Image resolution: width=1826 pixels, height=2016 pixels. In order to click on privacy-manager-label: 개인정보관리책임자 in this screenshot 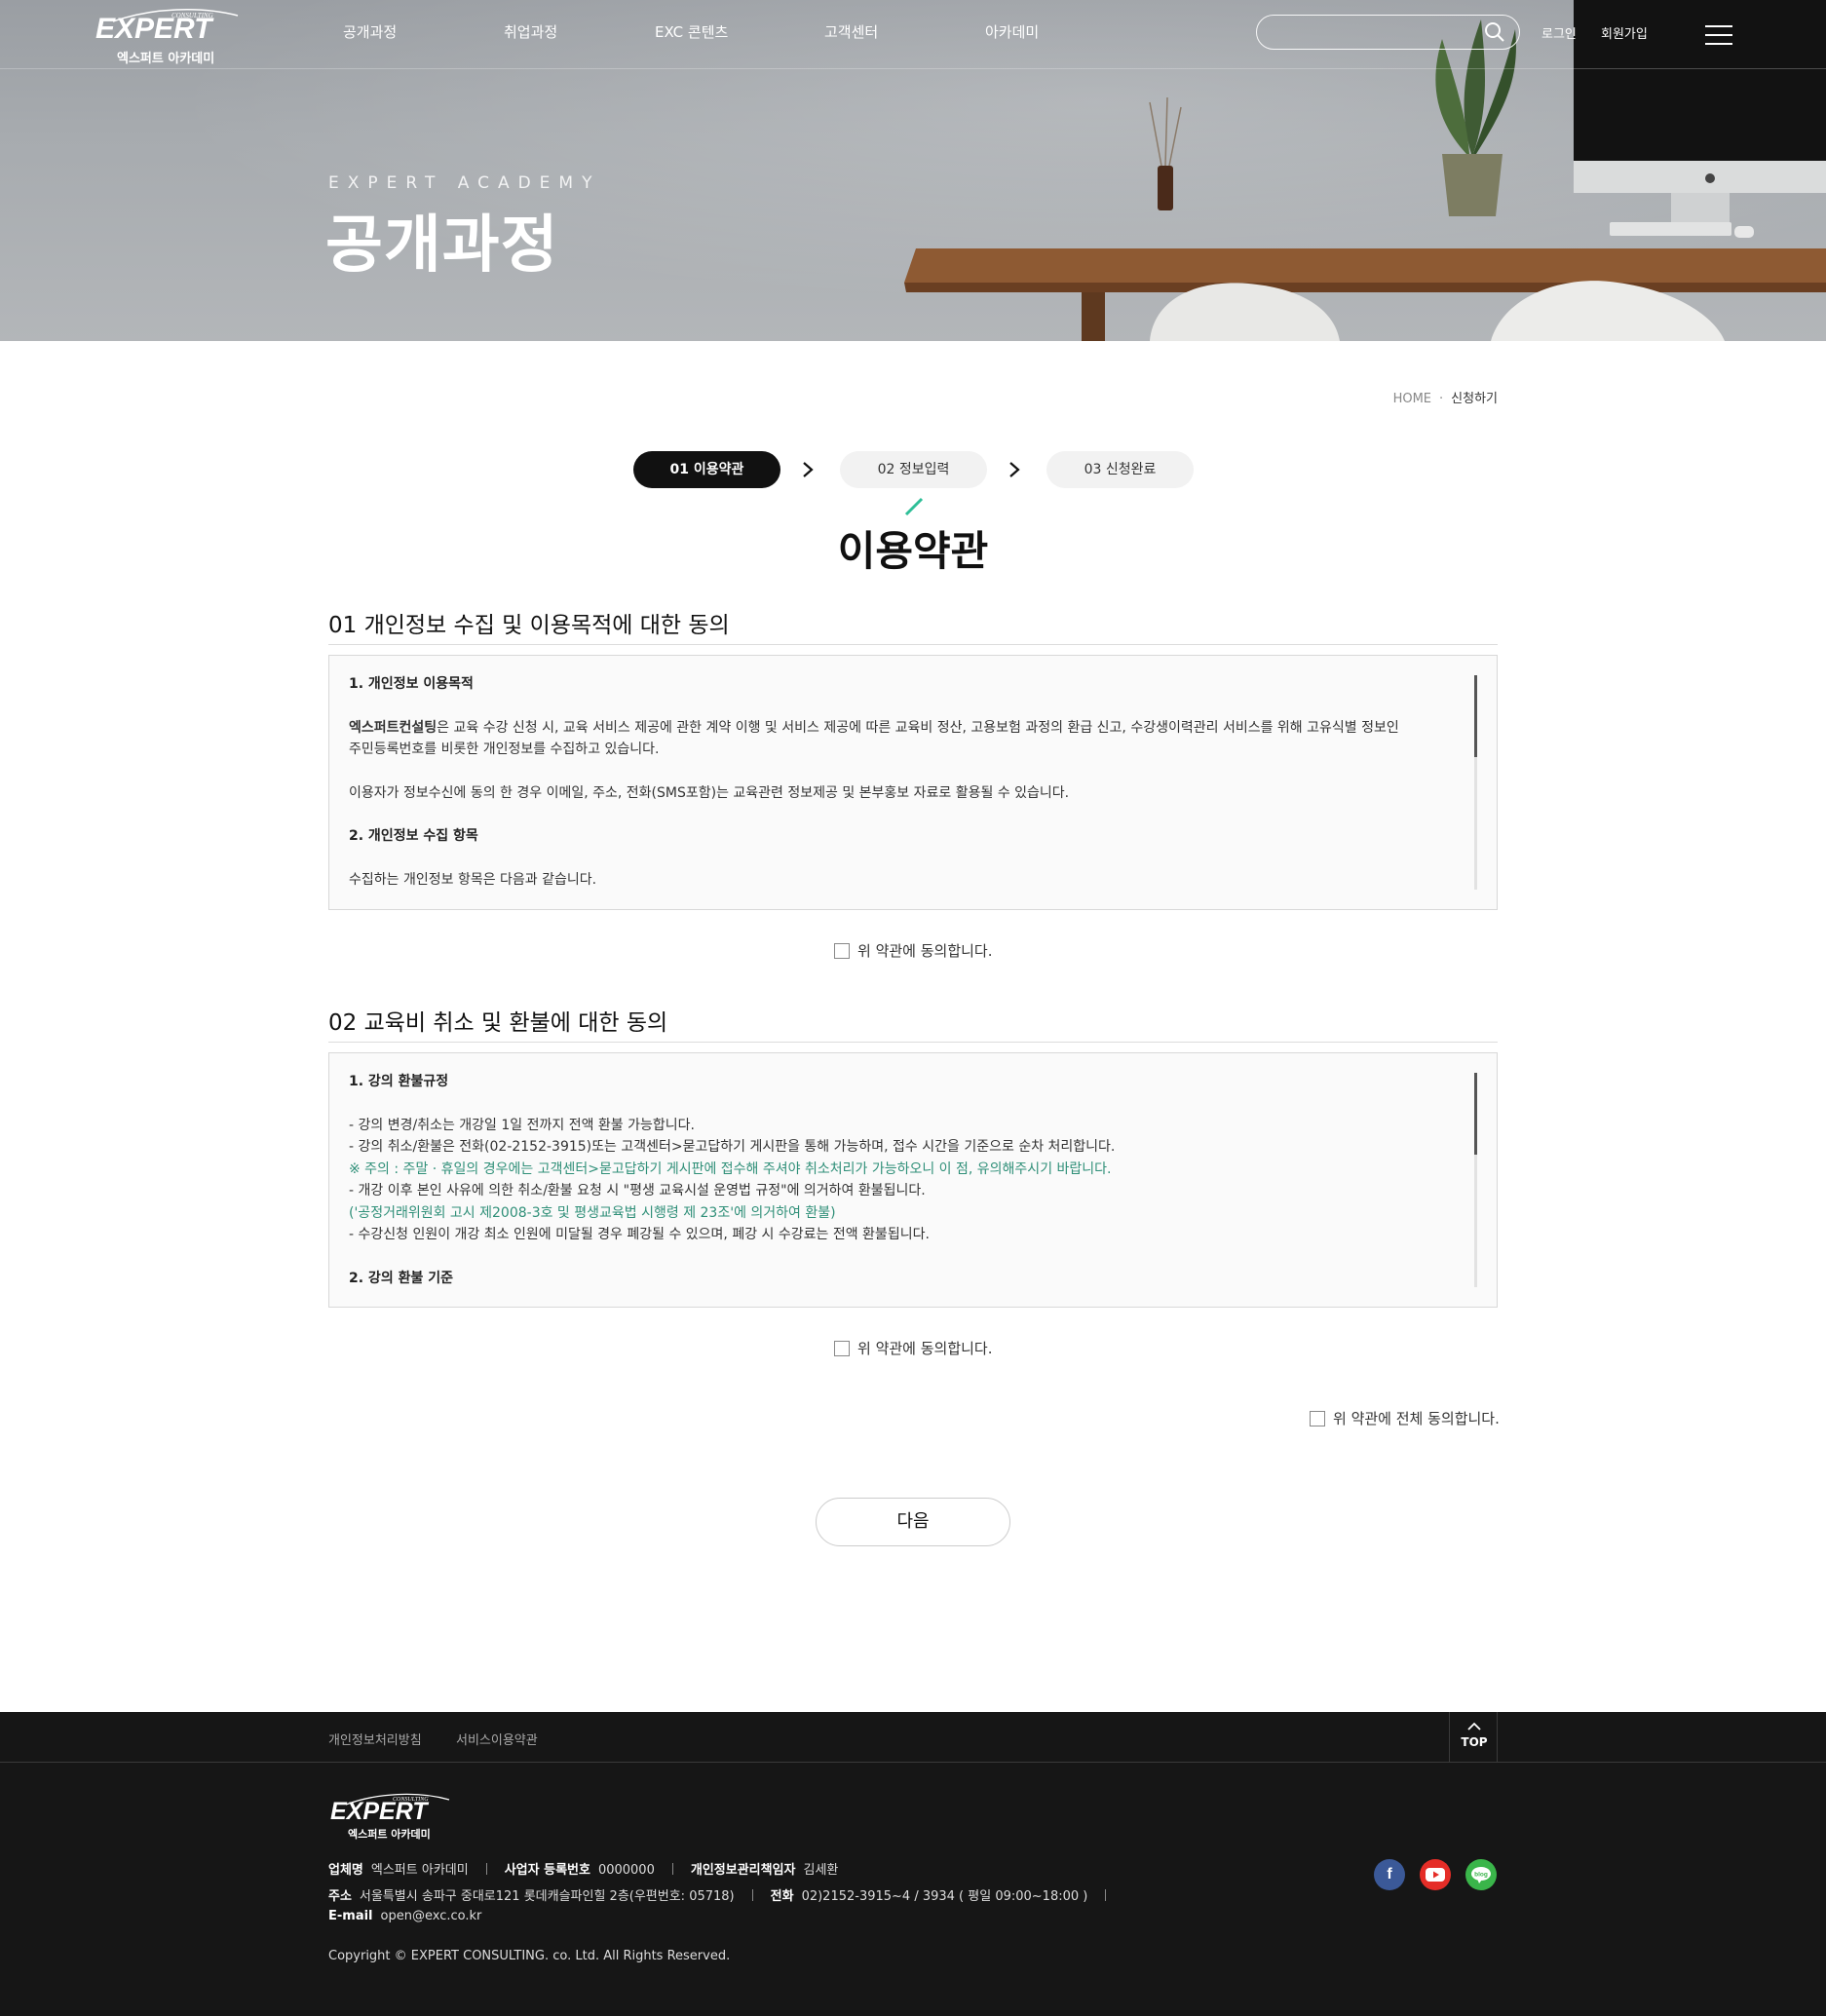, I will do `click(743, 1870)`.